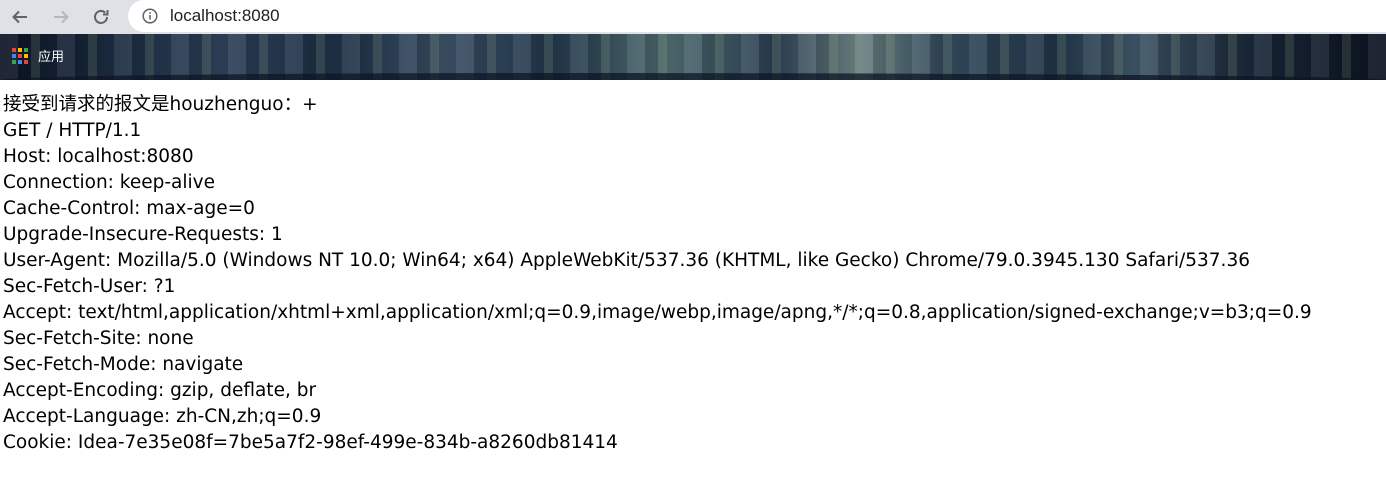 The width and height of the screenshot is (1386, 491). What do you see at coordinates (72, 130) in the screenshot?
I see `request-line: GET / HTTP/1.1` at bounding box center [72, 130].